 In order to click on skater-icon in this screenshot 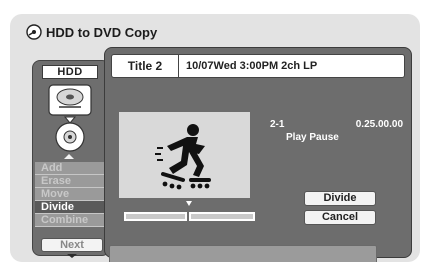, I will do `click(183, 157)`.